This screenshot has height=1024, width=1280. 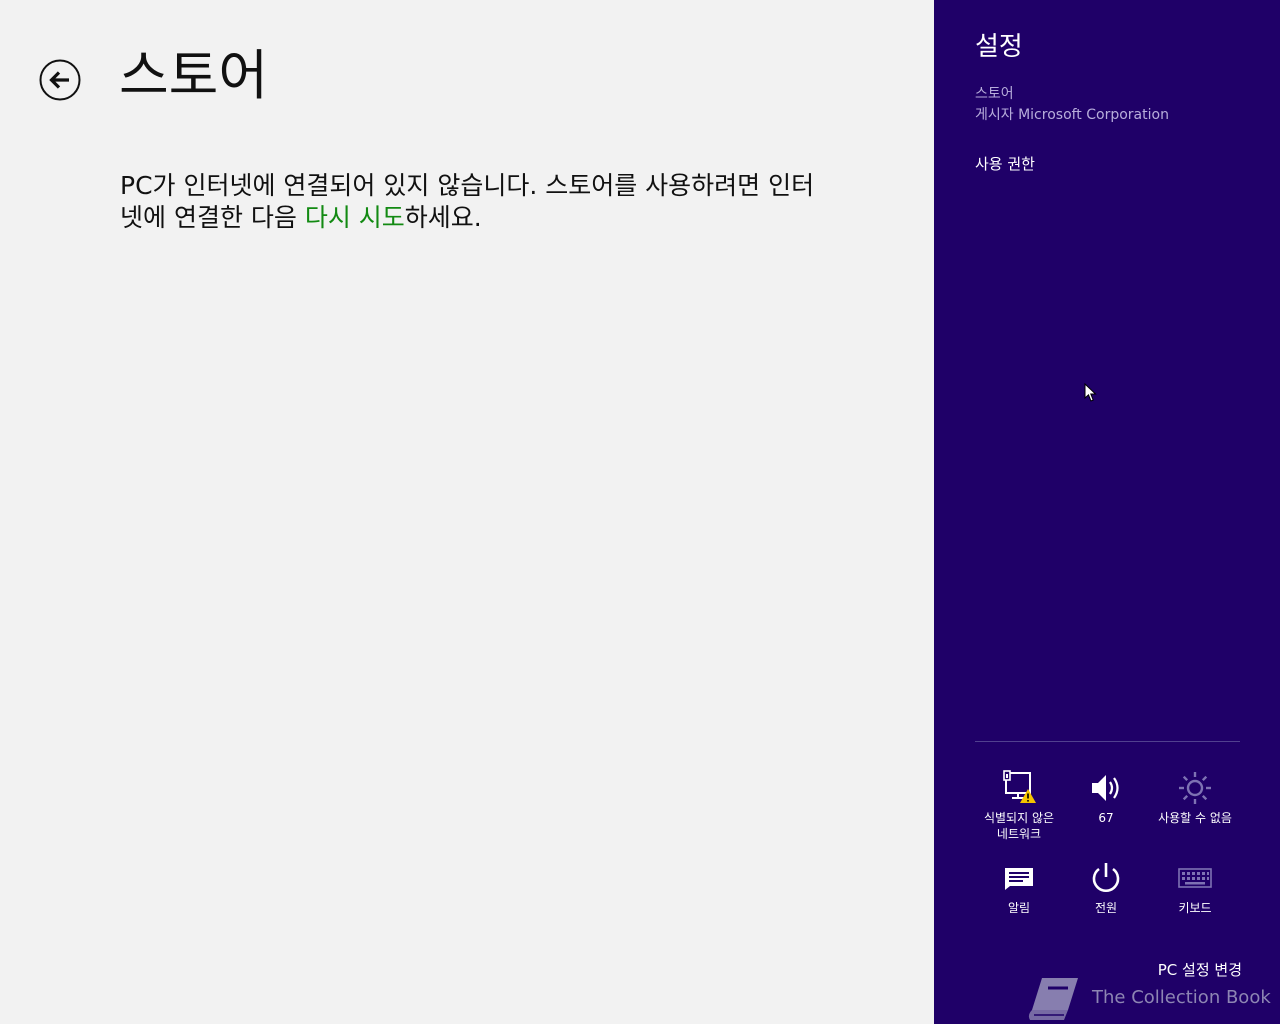 I want to click on offline-message-text: 넷에 연결한 다음, so click(x=212, y=217).